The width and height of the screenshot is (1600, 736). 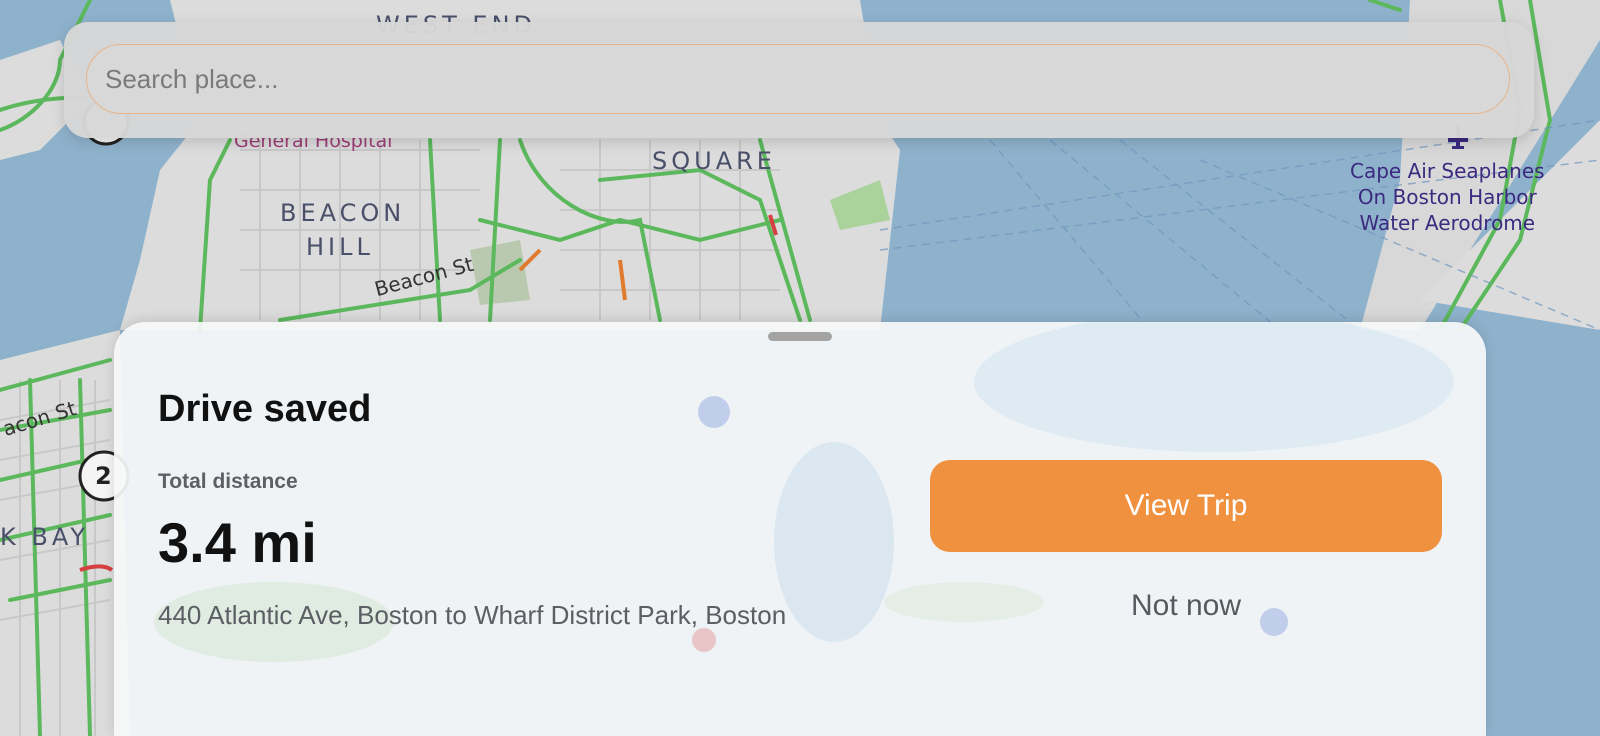 What do you see at coordinates (45, 537) in the screenshot?
I see `map-label-back-bay: K BAY` at bounding box center [45, 537].